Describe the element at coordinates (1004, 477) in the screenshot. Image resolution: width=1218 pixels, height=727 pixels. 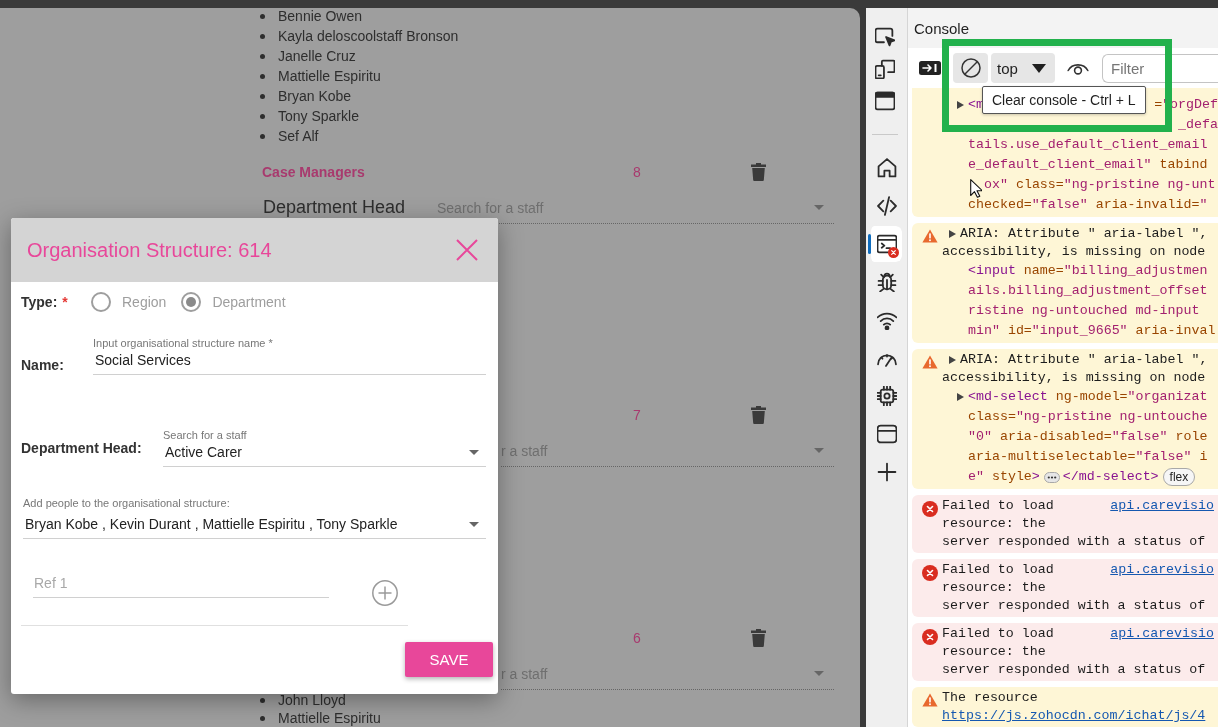
I see `code-text: e" style>` at that location.